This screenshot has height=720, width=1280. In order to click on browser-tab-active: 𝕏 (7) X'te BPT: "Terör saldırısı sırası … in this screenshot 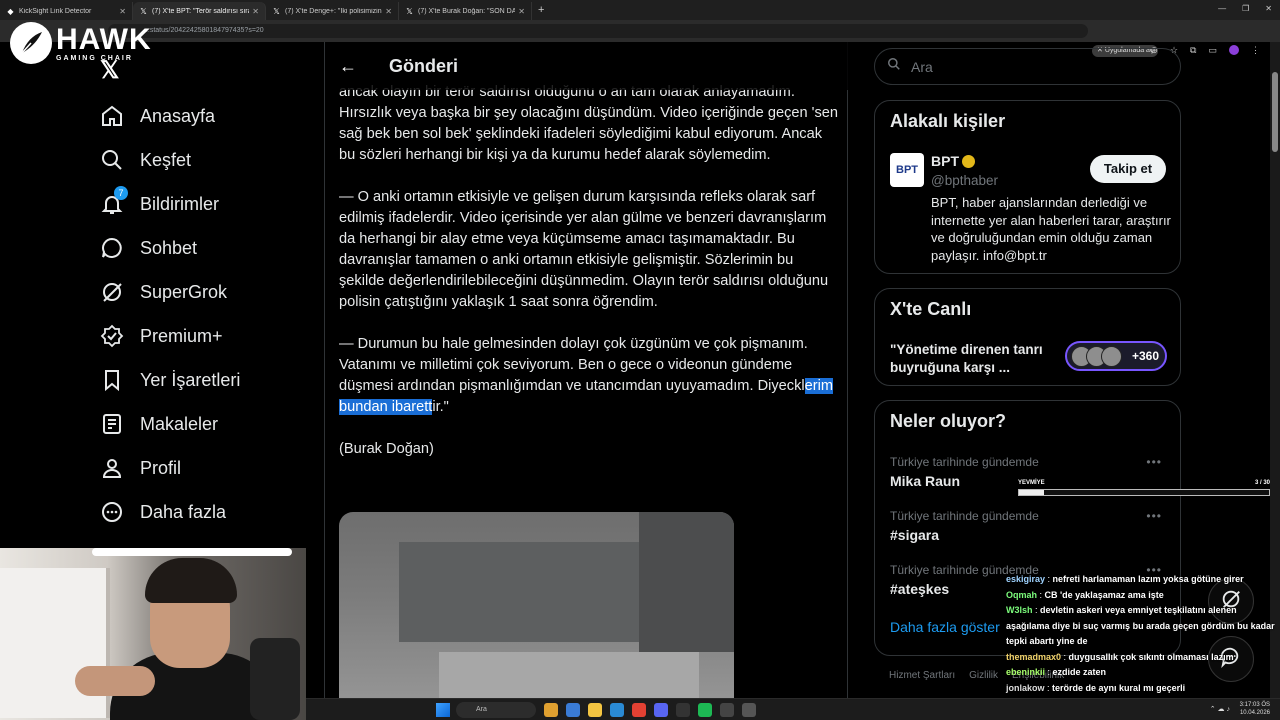, I will do `click(199, 11)`.